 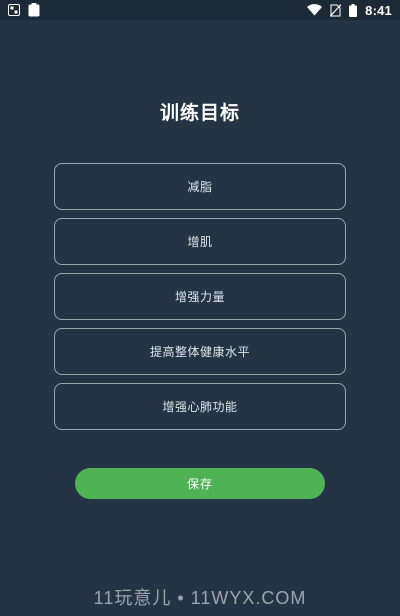 I want to click on status-time: 8:41, so click(x=378, y=10).